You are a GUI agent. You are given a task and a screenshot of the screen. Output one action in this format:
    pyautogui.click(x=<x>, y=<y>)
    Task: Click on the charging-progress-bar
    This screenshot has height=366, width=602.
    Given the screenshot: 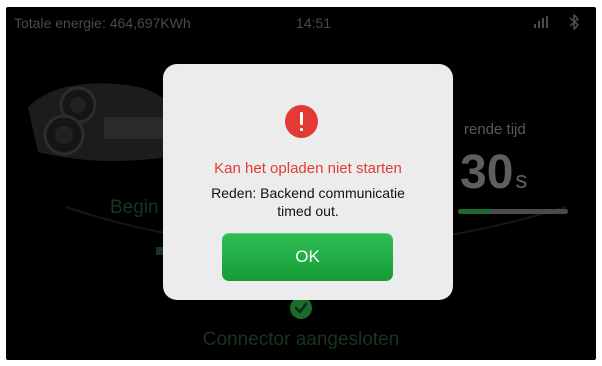 What is the action you would take?
    pyautogui.click(x=513, y=211)
    